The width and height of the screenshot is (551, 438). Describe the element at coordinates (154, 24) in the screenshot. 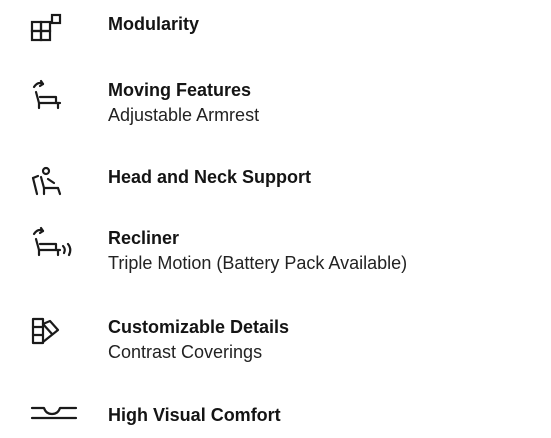

I see `feature-title: Modularity` at that location.